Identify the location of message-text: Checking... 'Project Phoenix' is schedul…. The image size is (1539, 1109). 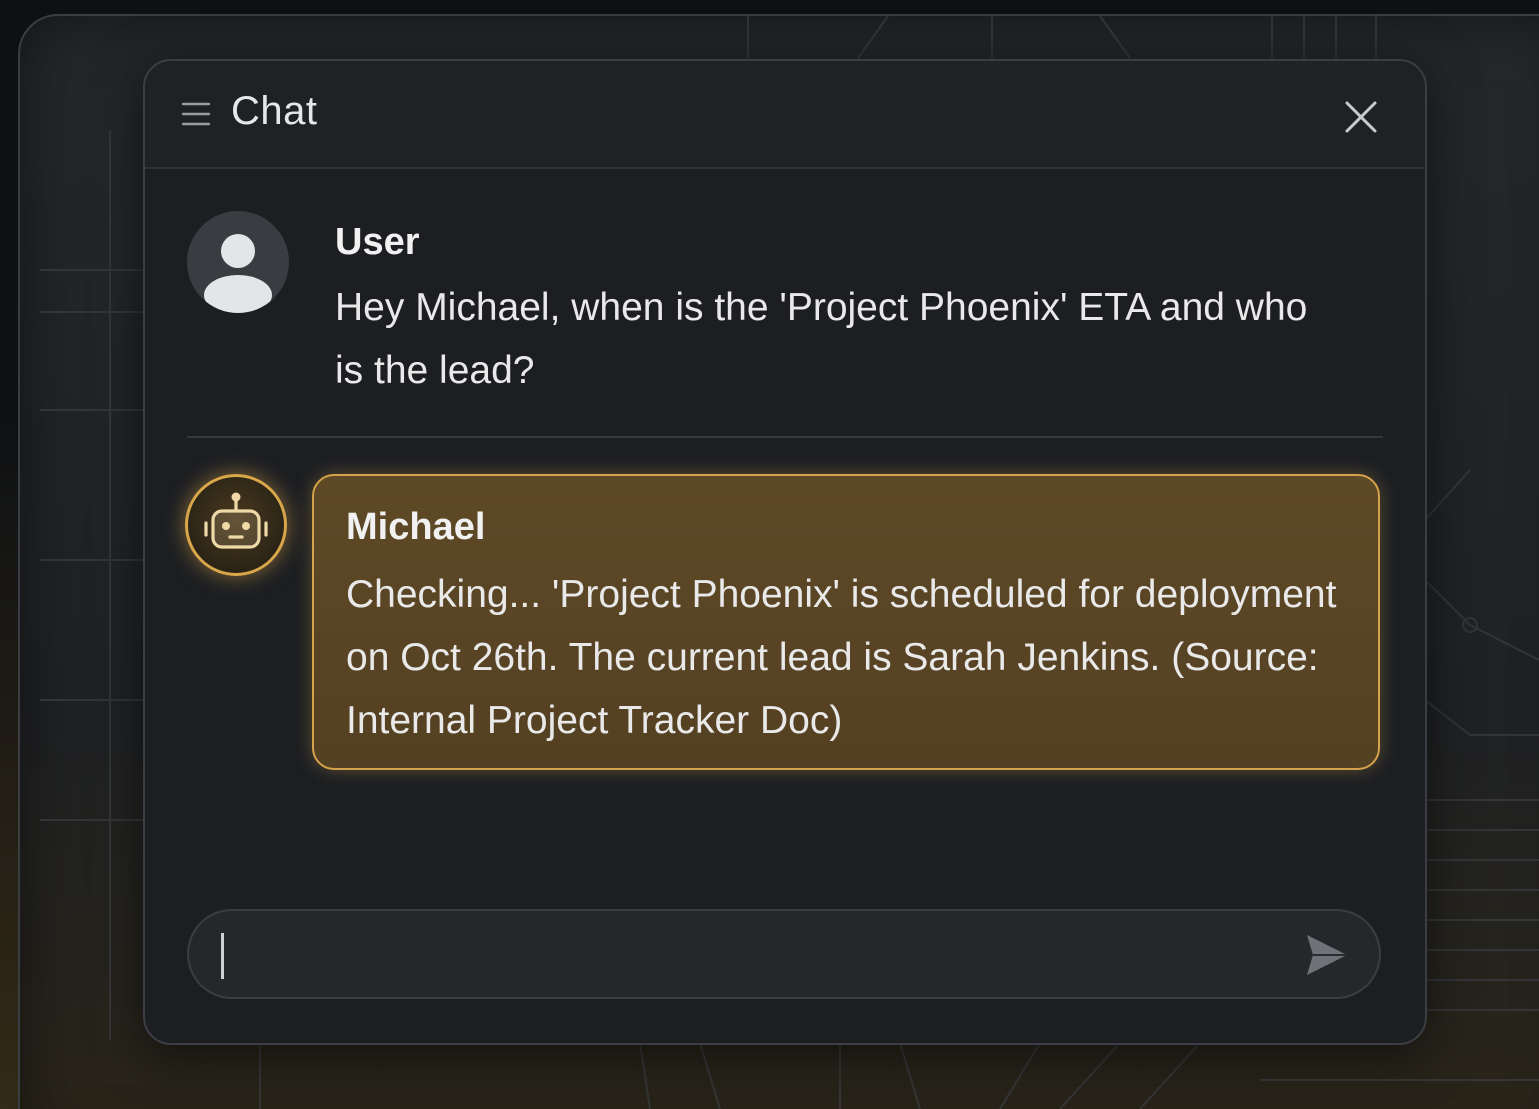
(841, 657).